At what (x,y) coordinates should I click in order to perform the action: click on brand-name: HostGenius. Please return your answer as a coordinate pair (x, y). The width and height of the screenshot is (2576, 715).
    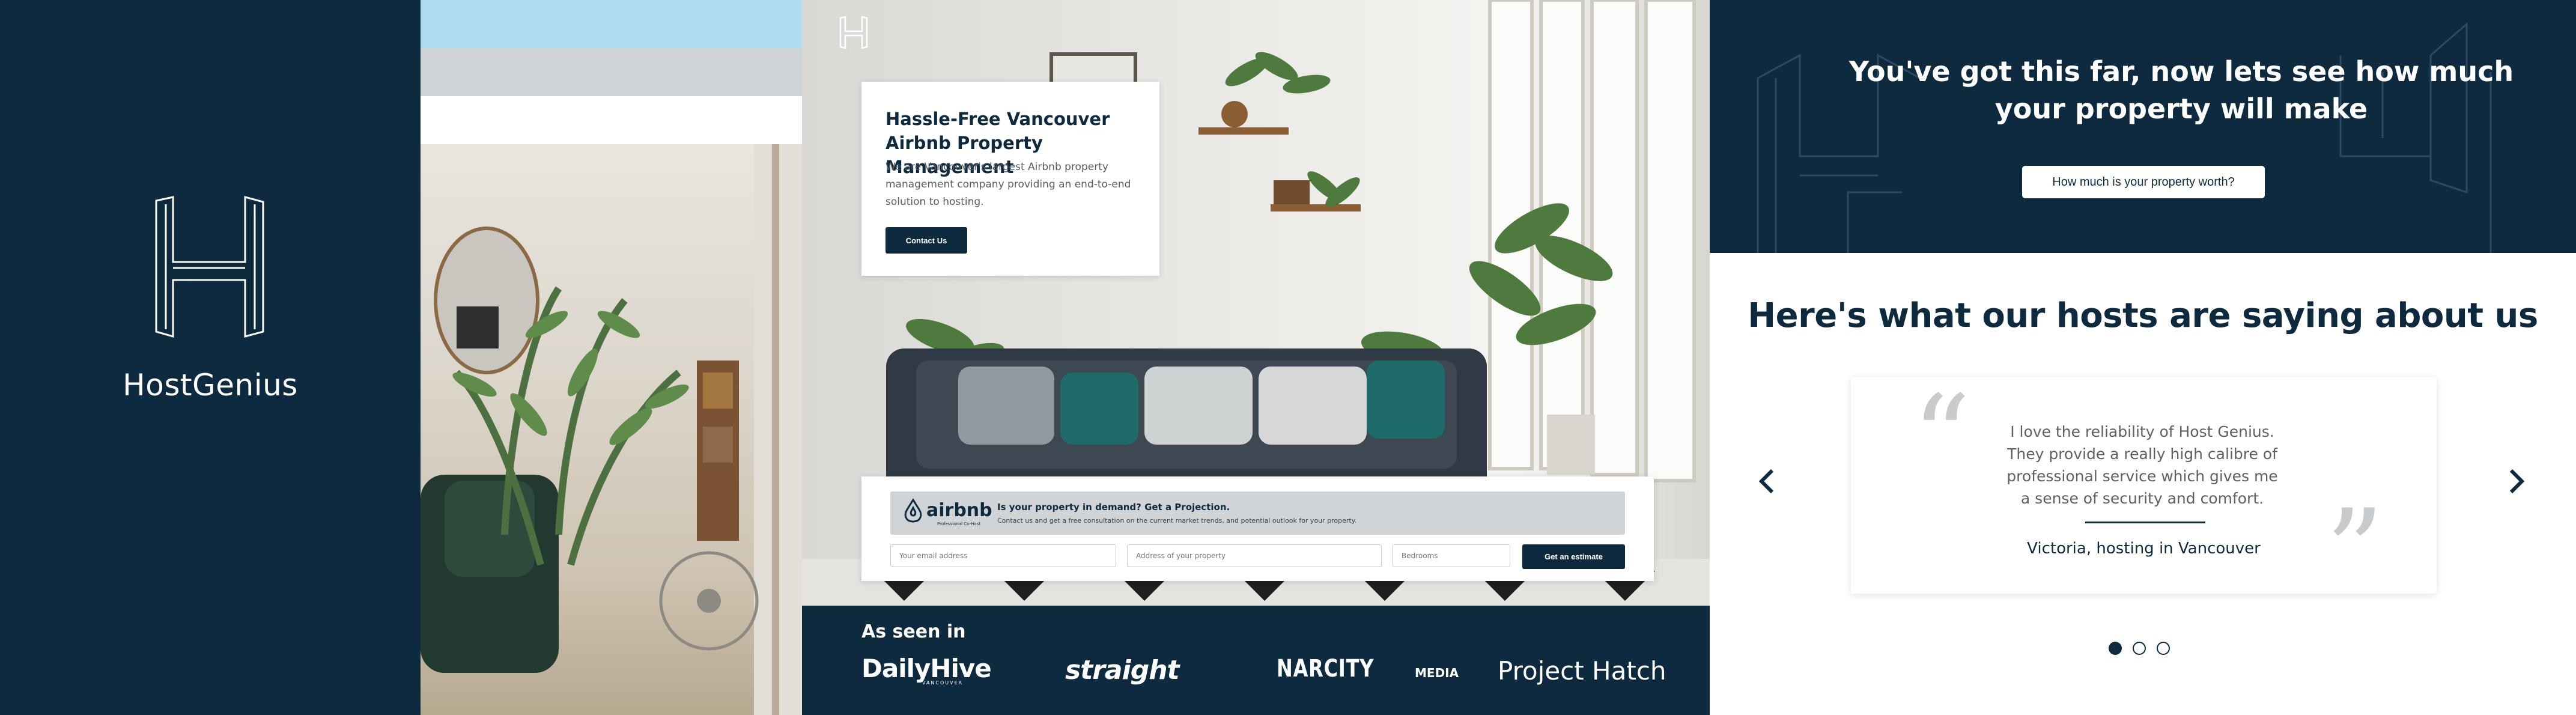
    Looking at the image, I should click on (210, 385).